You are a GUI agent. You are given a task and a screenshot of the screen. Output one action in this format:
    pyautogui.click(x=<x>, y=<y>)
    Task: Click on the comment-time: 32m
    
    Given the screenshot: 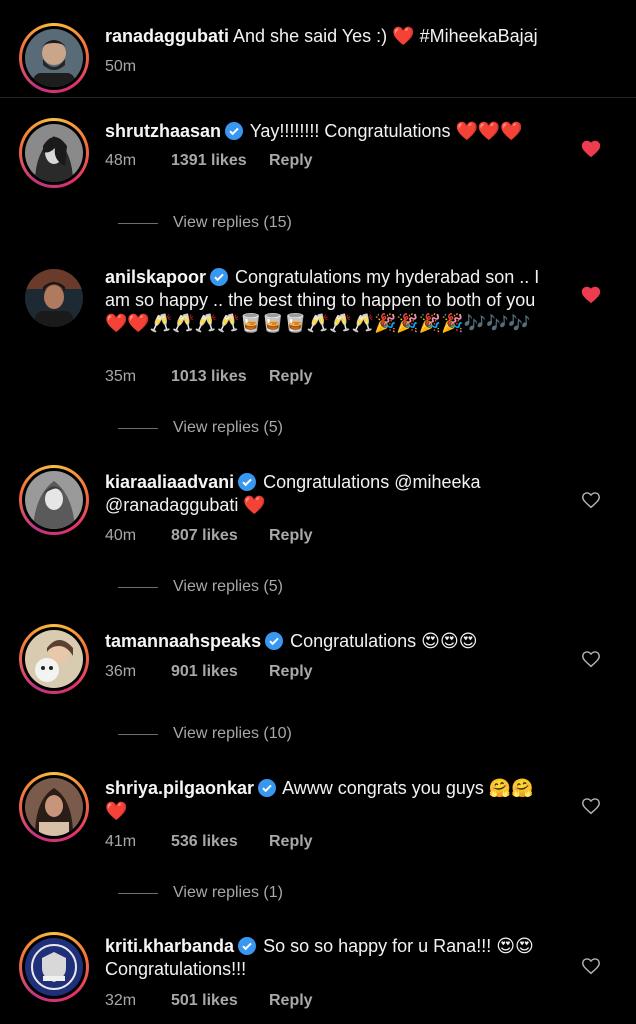 What is the action you would take?
    pyautogui.click(x=121, y=1000)
    